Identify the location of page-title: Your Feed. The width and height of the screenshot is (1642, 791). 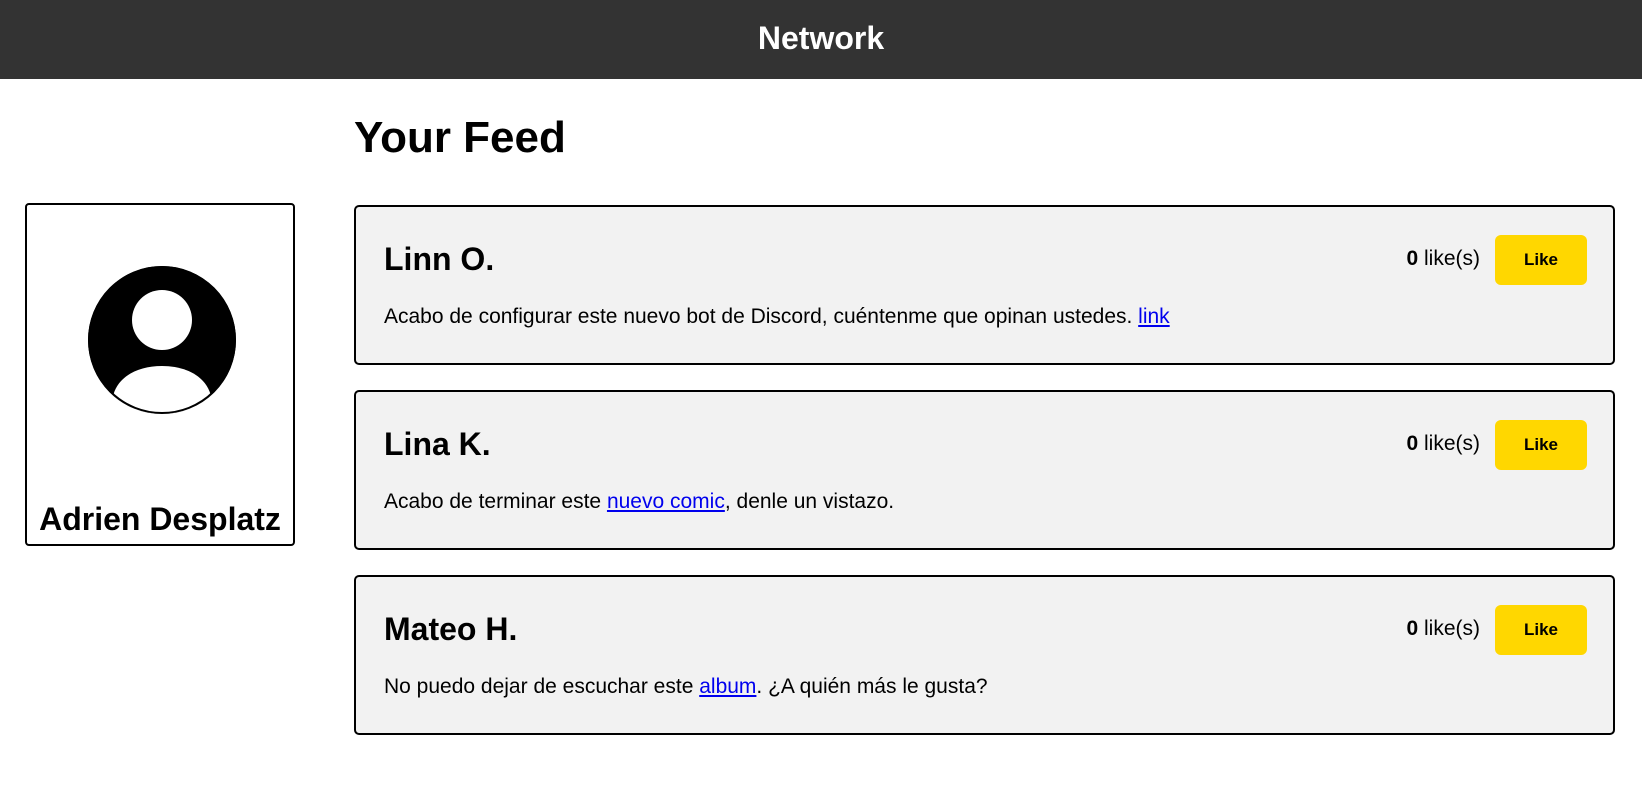
(460, 137).